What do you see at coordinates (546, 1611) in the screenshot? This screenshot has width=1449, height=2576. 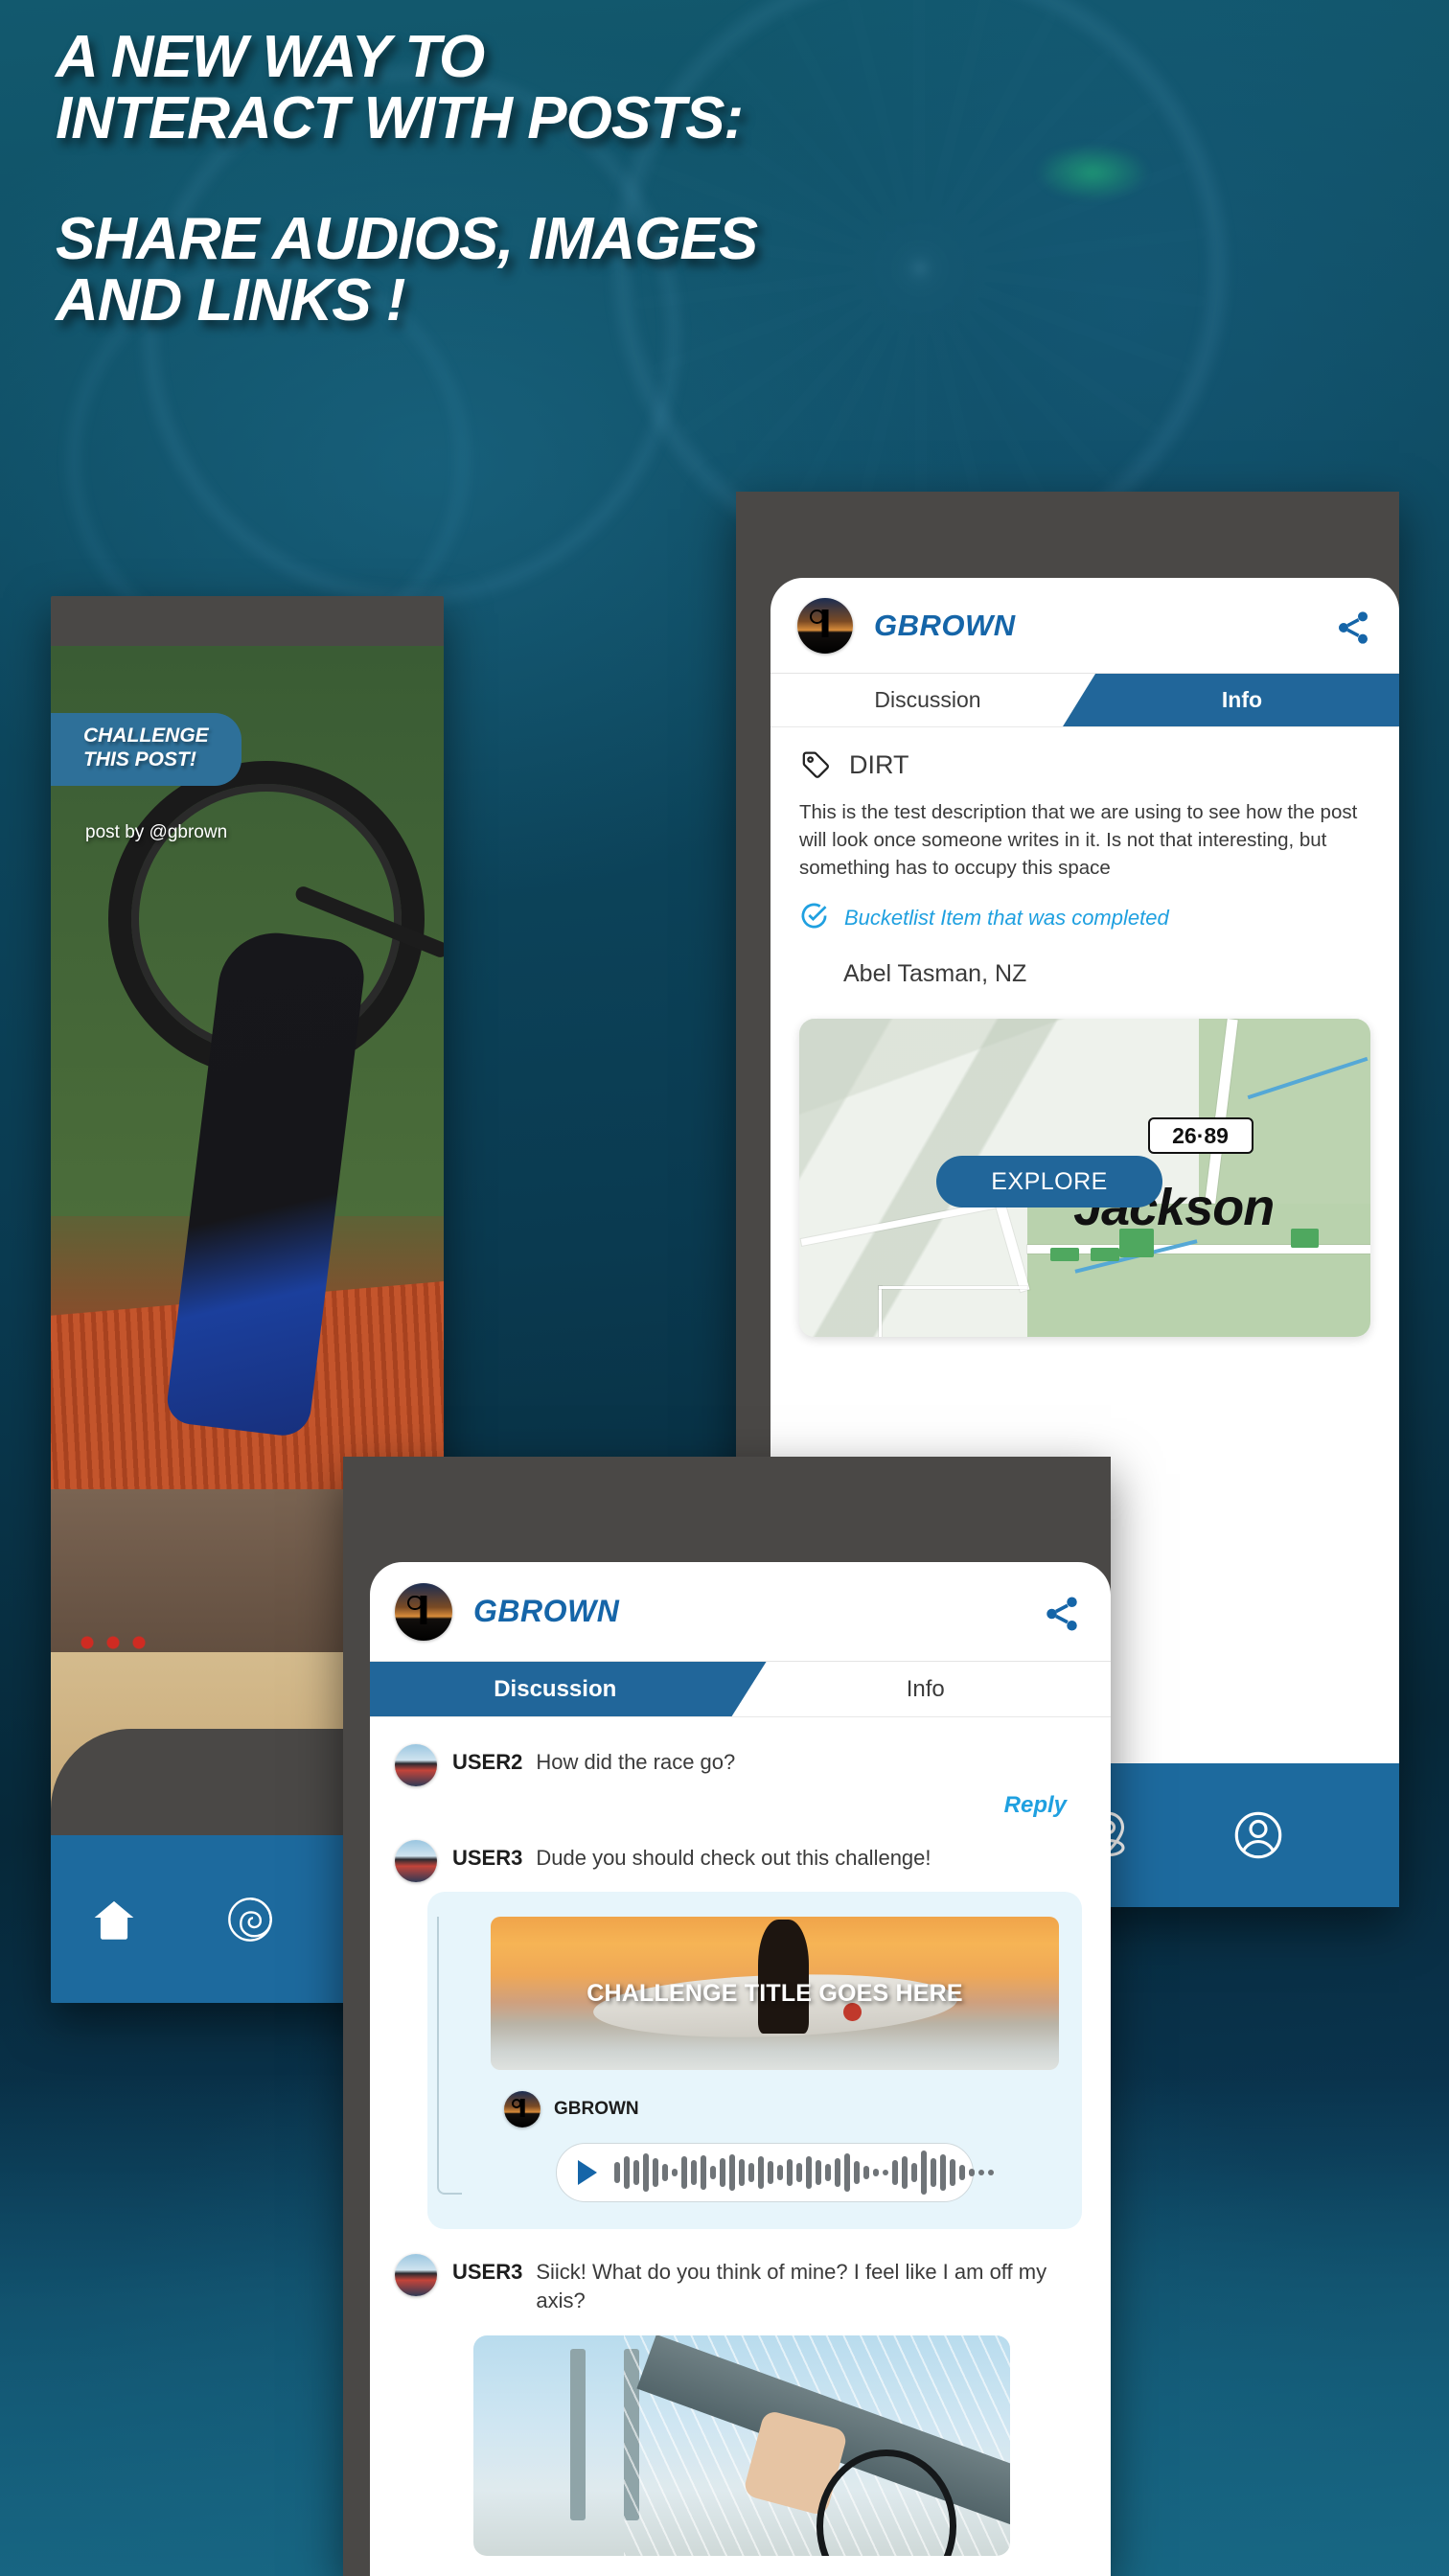 I see `username-label: GBROWN` at bounding box center [546, 1611].